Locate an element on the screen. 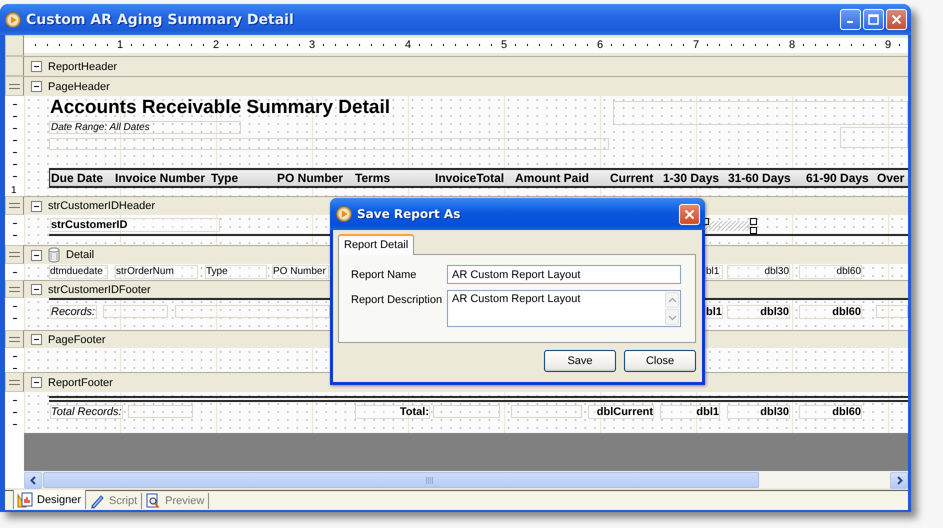 This screenshot has width=943, height=528. column-header: 1-30 Days is located at coordinates (691, 178).